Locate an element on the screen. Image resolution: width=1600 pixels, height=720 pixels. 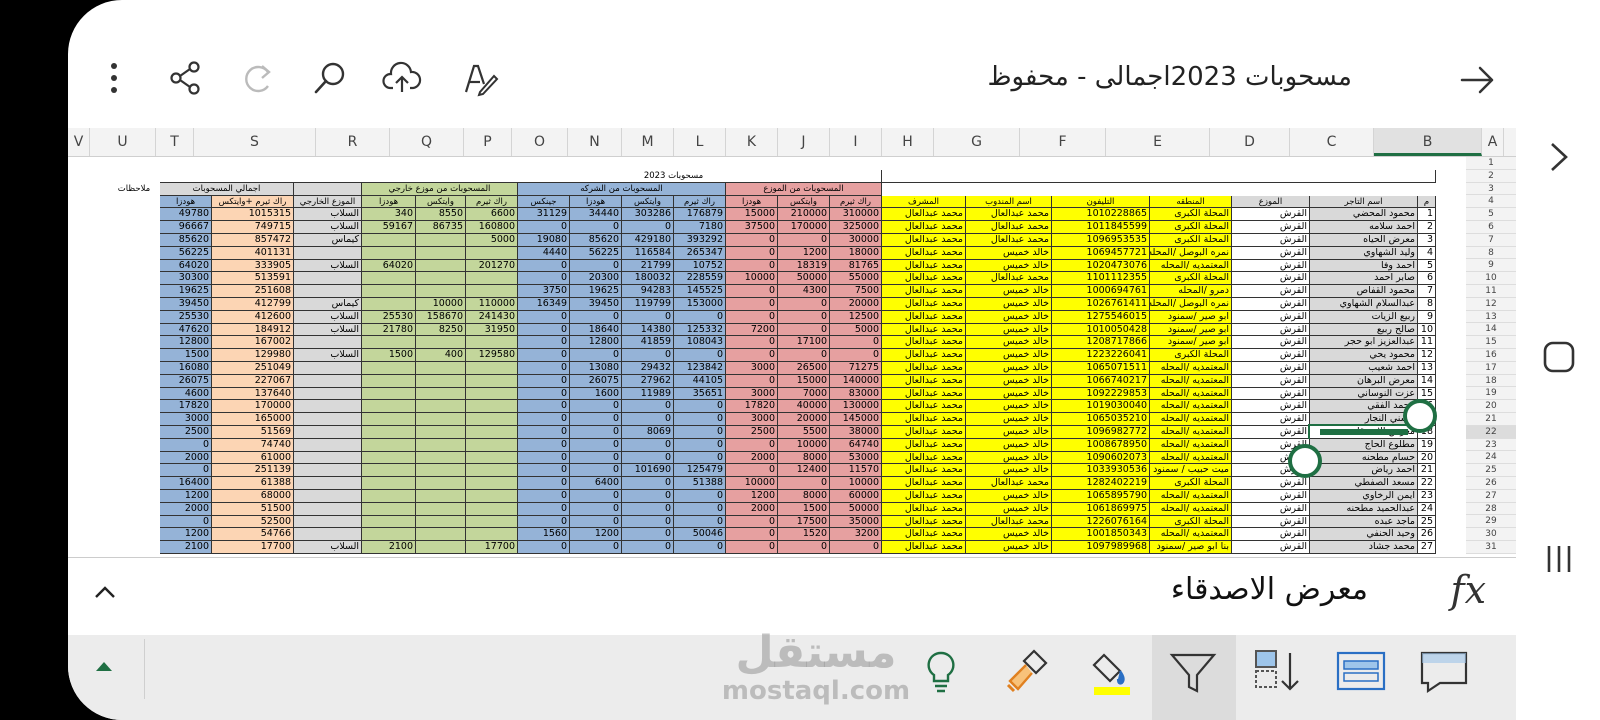
chevron-up-icon is located at coordinates (105, 592).